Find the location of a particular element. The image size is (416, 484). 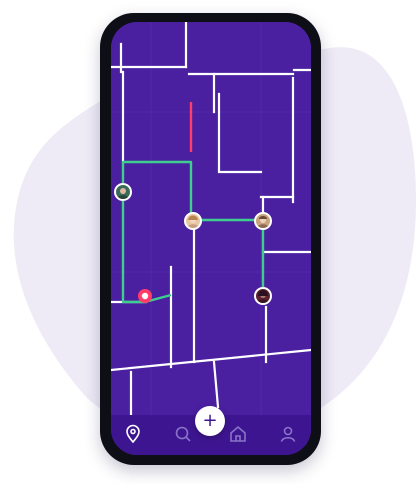

plus-icon: + is located at coordinates (210, 420).